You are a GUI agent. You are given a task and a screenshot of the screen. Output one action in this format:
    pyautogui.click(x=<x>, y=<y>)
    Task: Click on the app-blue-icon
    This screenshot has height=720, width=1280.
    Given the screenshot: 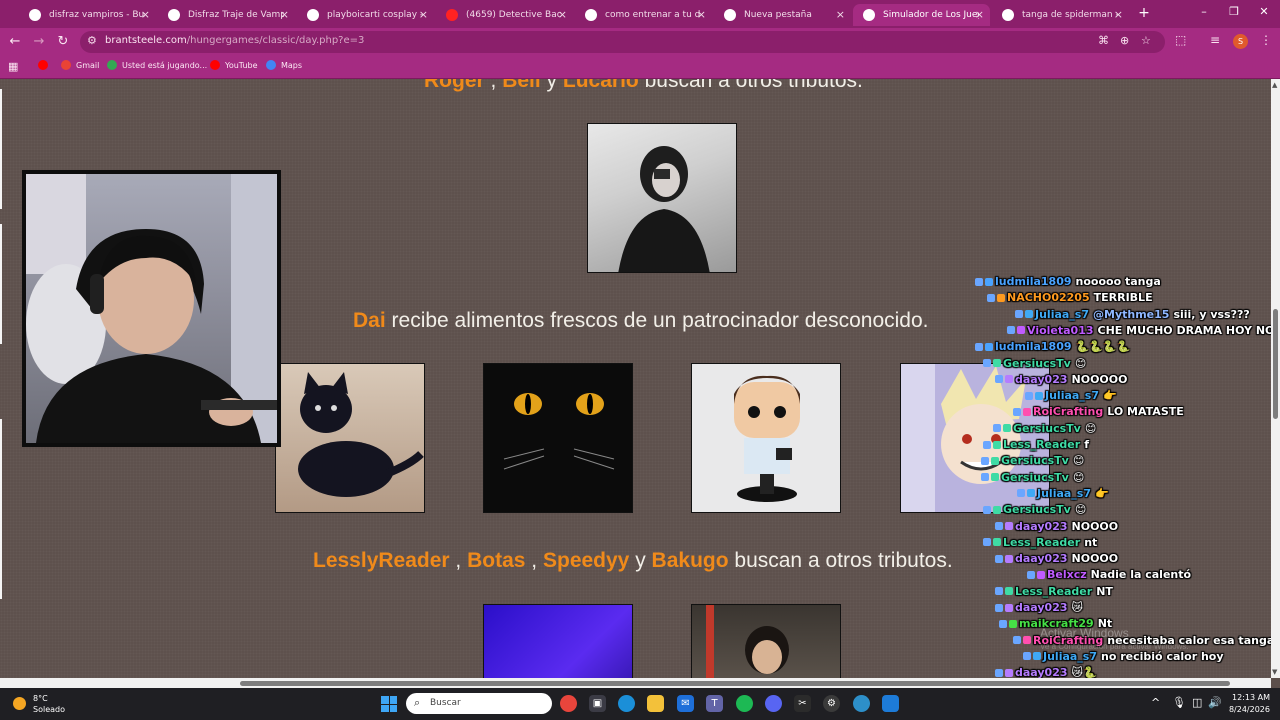 What is the action you would take?
    pyautogui.click(x=890, y=703)
    